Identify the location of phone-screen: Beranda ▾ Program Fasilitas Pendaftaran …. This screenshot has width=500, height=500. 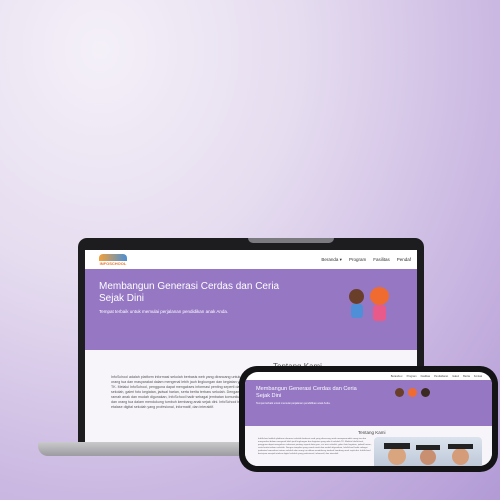
(368, 419).